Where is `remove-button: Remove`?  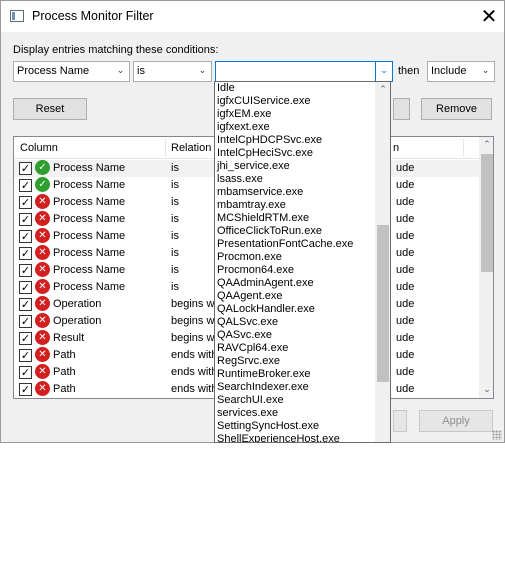 remove-button: Remove is located at coordinates (456, 109).